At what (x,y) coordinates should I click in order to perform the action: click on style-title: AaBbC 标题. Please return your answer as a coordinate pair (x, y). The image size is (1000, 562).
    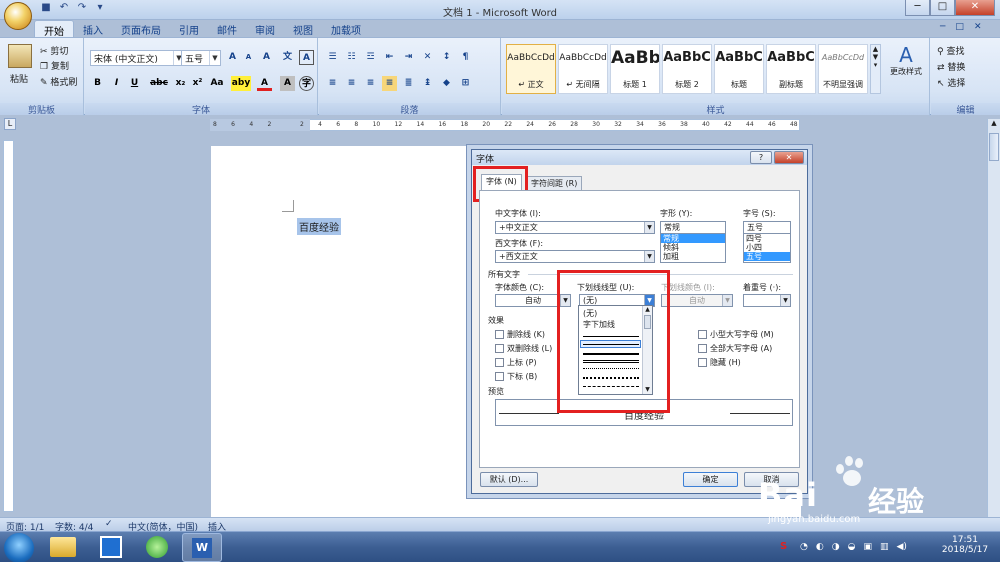
    Looking at the image, I should click on (739, 69).